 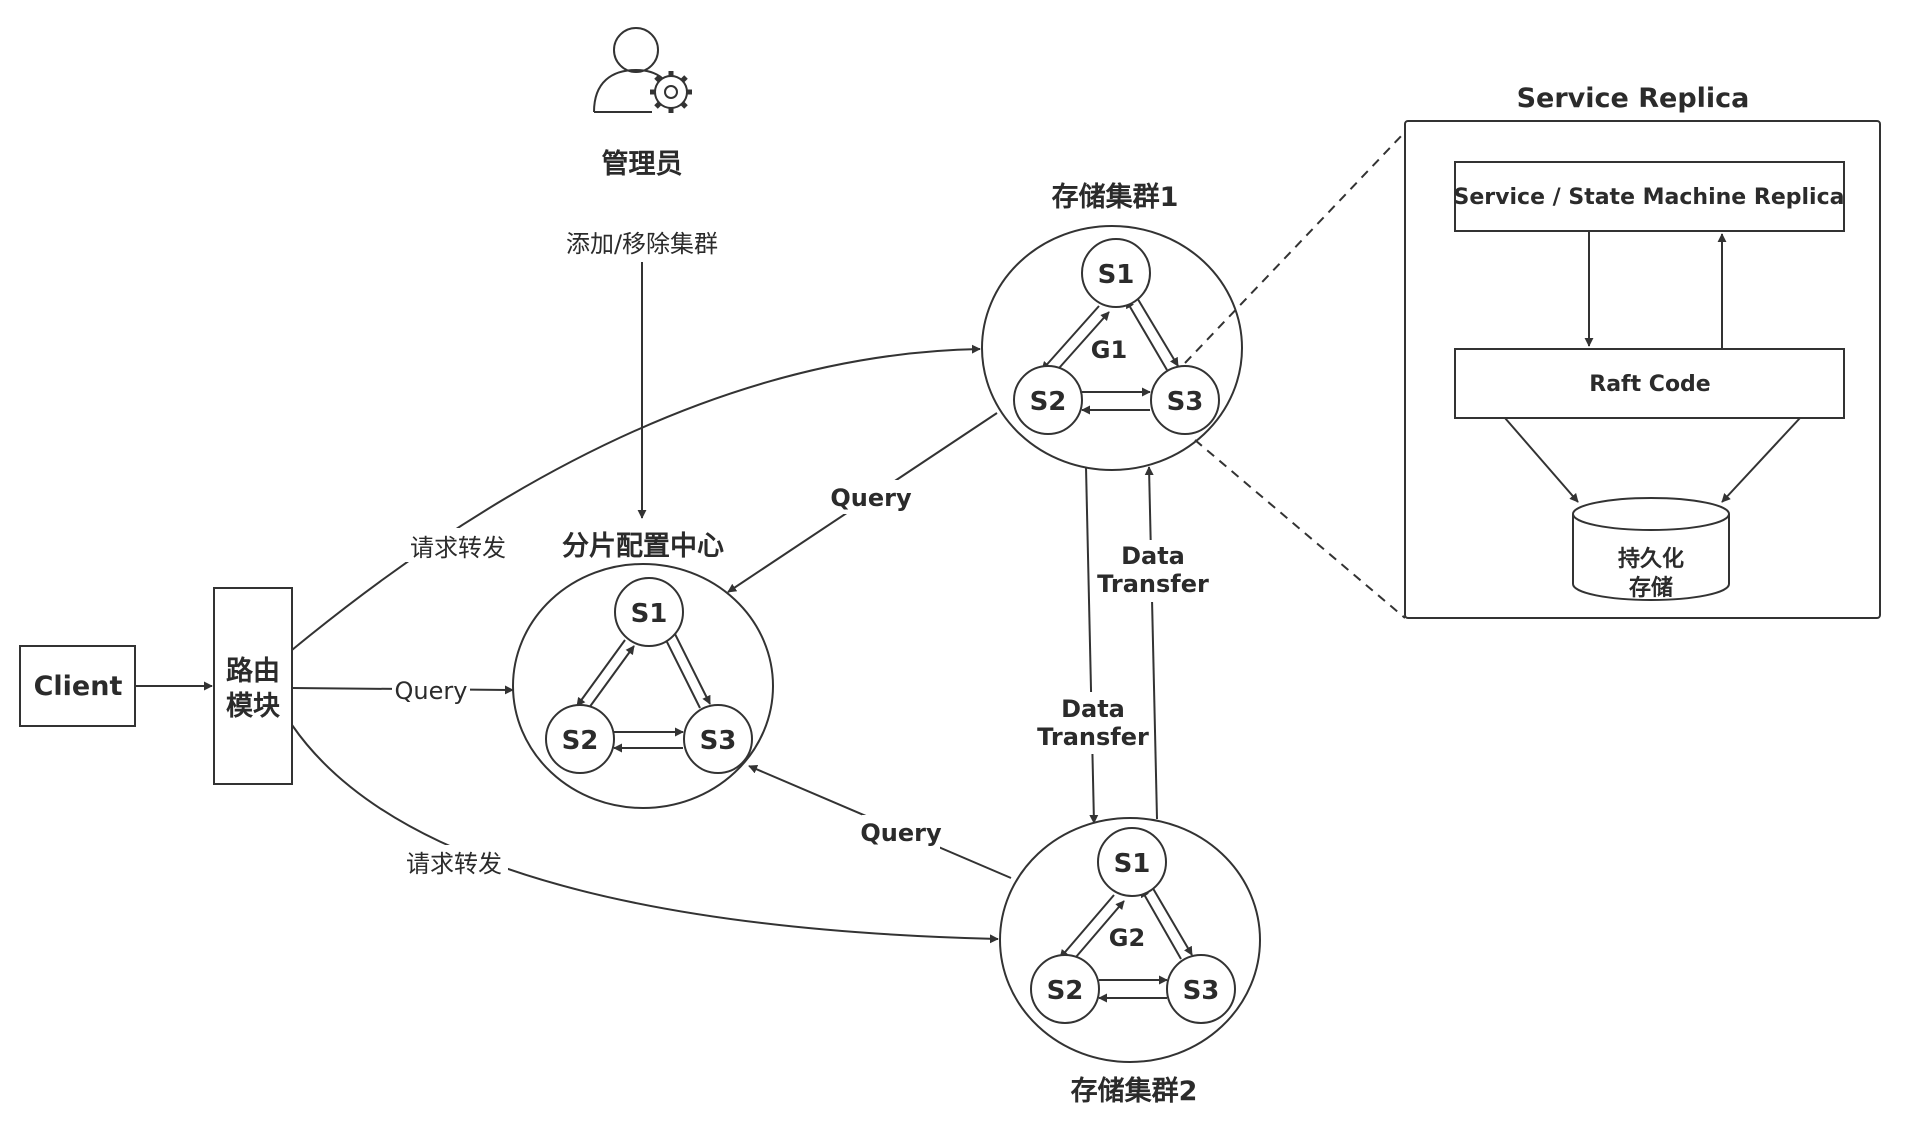 I want to click on query-router-label: Query, so click(x=431, y=691).